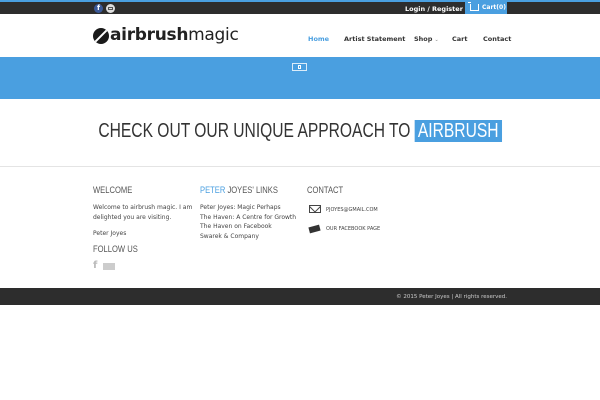 Image resolution: width=600 pixels, height=400 pixels. What do you see at coordinates (236, 227) in the screenshot?
I see `link-haven-facebook: The Haven on Facebook` at bounding box center [236, 227].